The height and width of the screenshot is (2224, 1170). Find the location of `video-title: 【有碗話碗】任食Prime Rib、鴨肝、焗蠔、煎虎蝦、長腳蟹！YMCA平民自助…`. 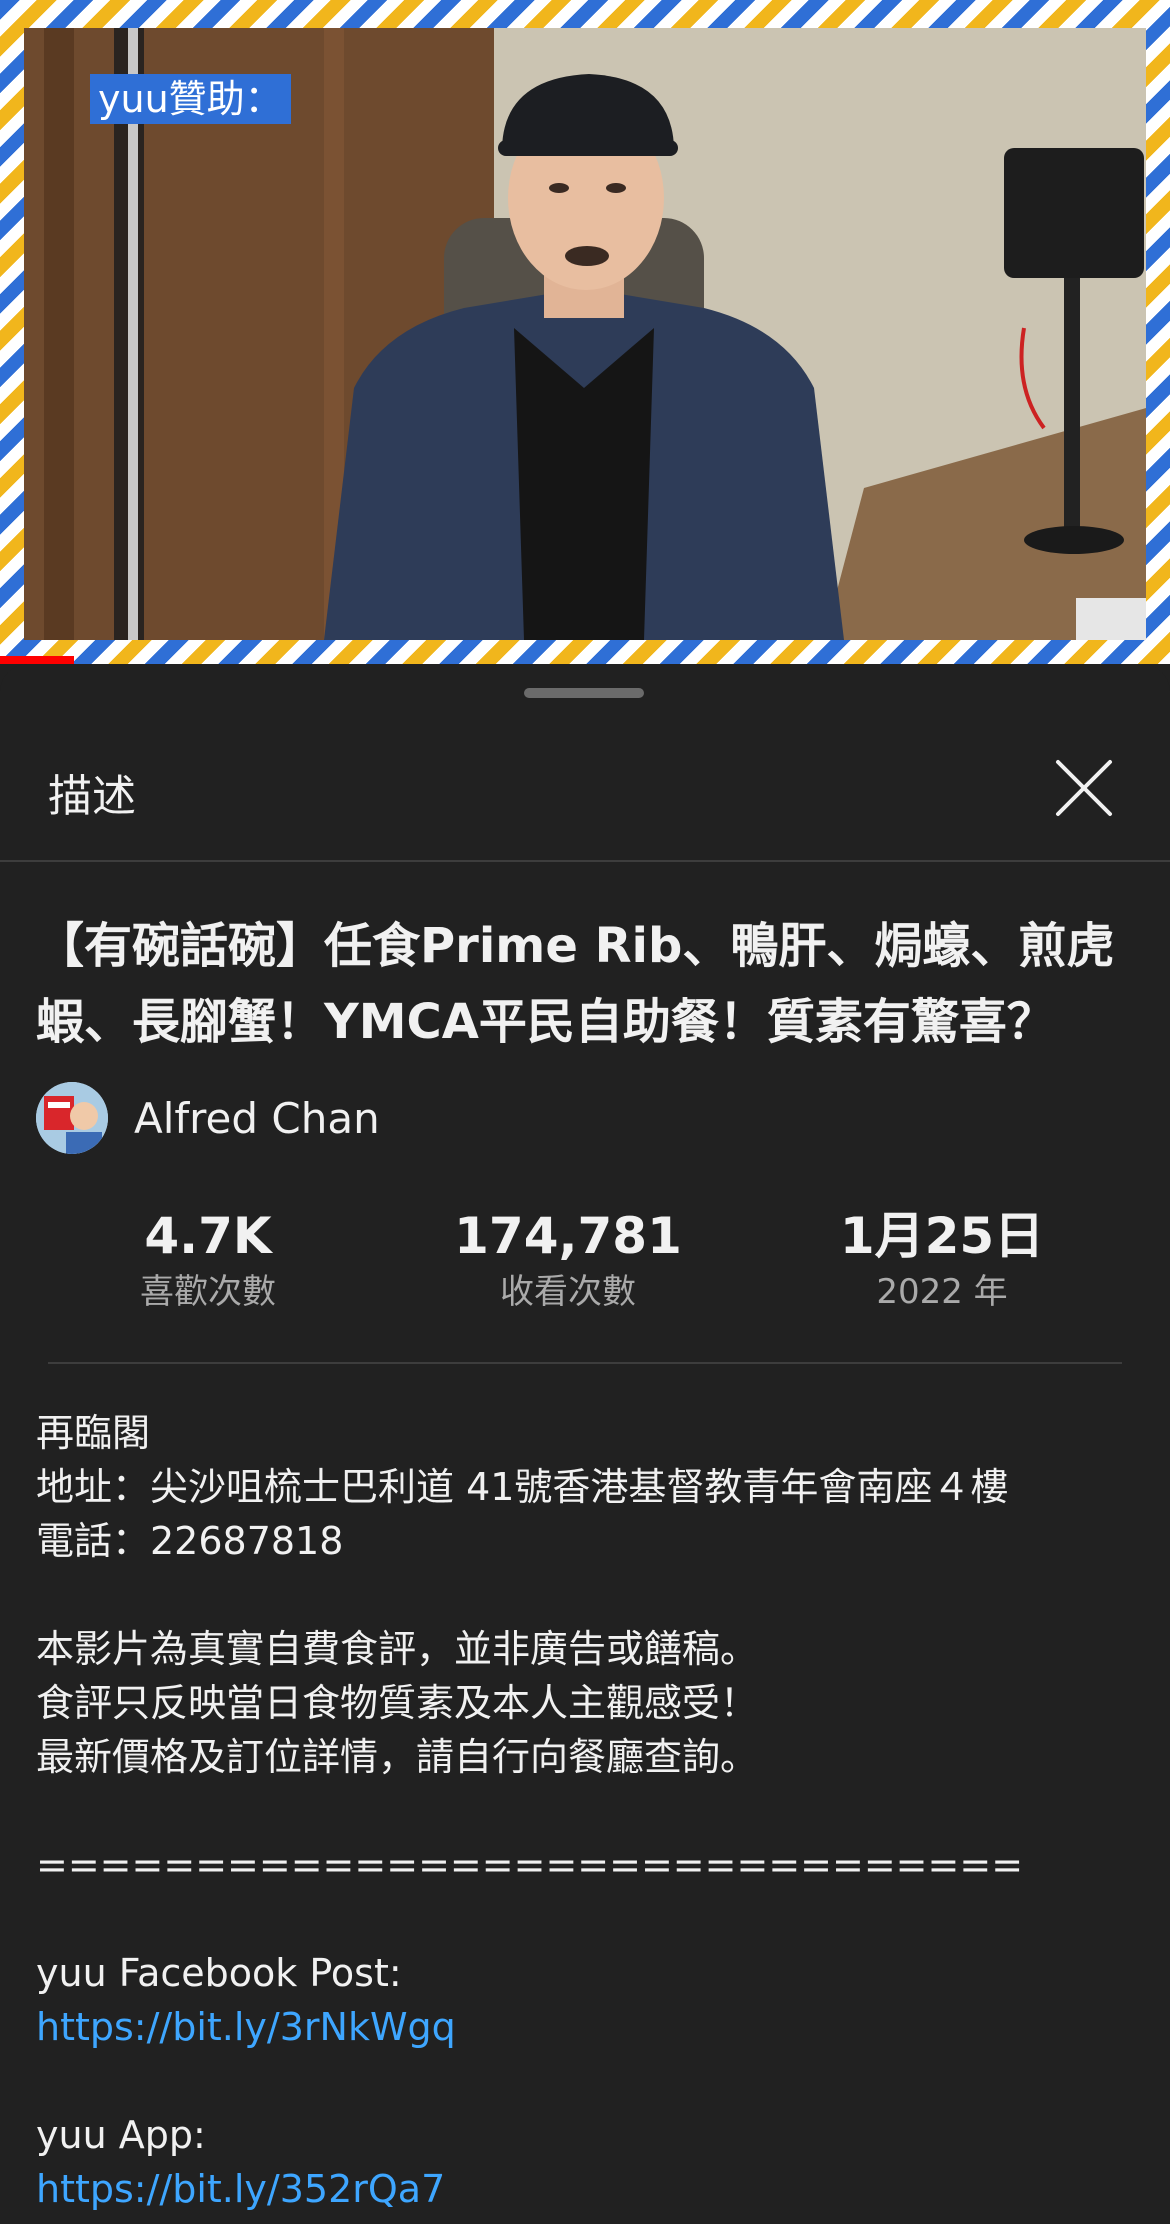

video-title: 【有碗話碗】任食Prime Rib、鴨肝、焗蠔、煎虎蝦、長腳蟹！YMCA平民自助… is located at coordinates (575, 984).